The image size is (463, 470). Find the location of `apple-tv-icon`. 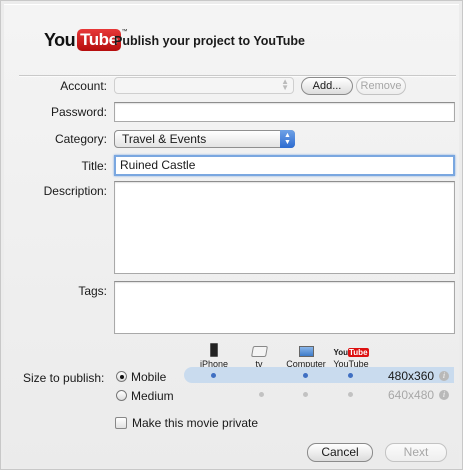

apple-tv-icon is located at coordinates (259, 351).